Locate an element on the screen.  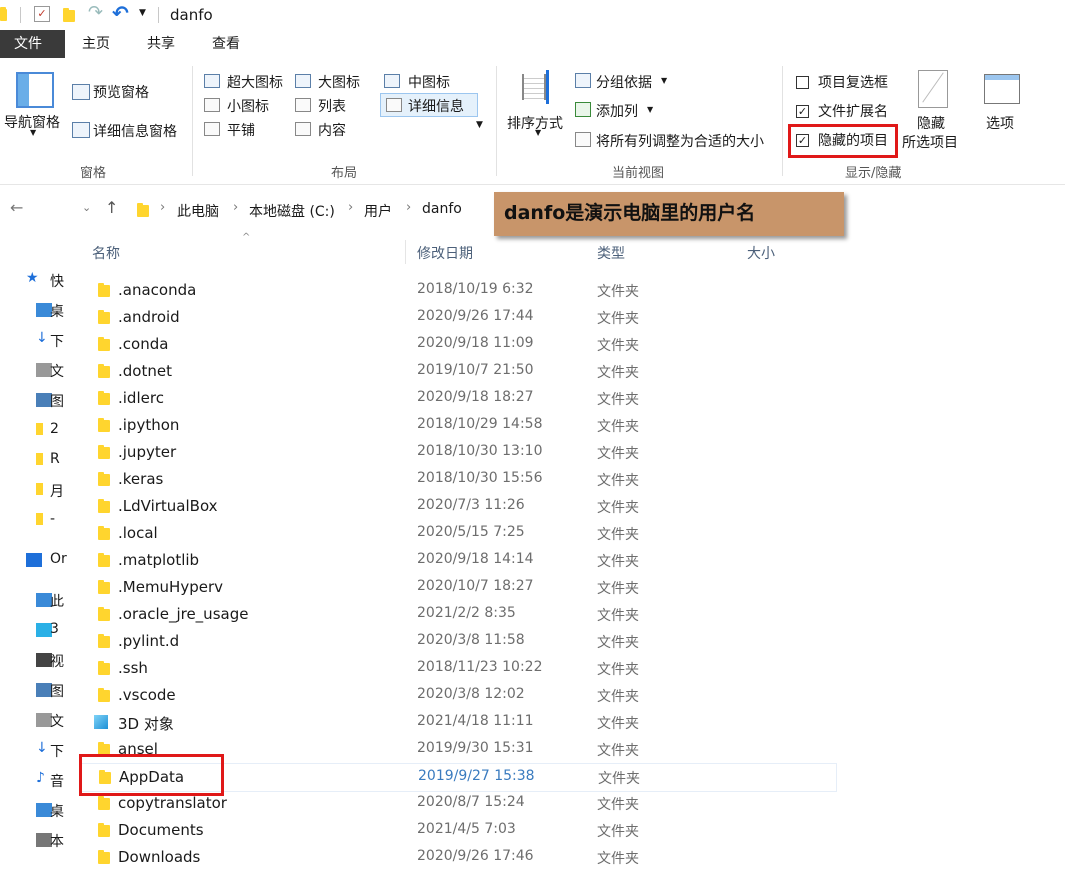
file-row: .LdVirtualBox 2020/7/3 11:26 文件夹 is located at coordinates (457, 506).